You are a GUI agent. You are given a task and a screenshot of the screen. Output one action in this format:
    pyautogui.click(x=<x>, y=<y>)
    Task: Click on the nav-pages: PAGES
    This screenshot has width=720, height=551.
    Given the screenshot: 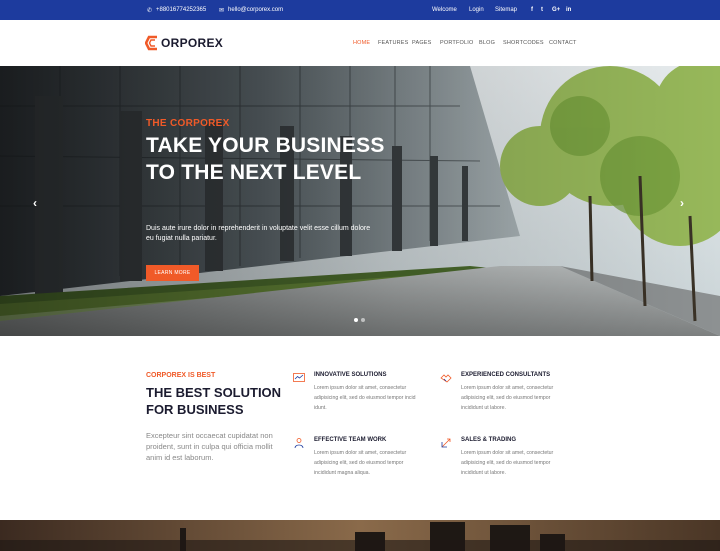 What is the action you would take?
    pyautogui.click(x=422, y=43)
    